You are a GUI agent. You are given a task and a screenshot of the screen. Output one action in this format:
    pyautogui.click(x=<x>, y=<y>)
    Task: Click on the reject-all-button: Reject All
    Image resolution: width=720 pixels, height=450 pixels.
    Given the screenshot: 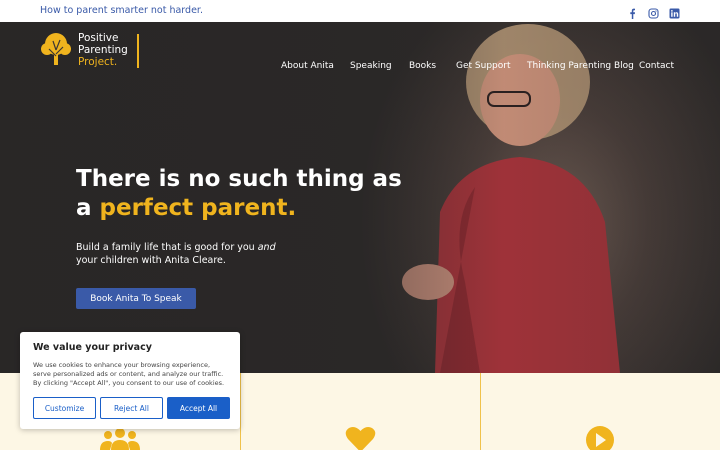 What is the action you would take?
    pyautogui.click(x=131, y=408)
    